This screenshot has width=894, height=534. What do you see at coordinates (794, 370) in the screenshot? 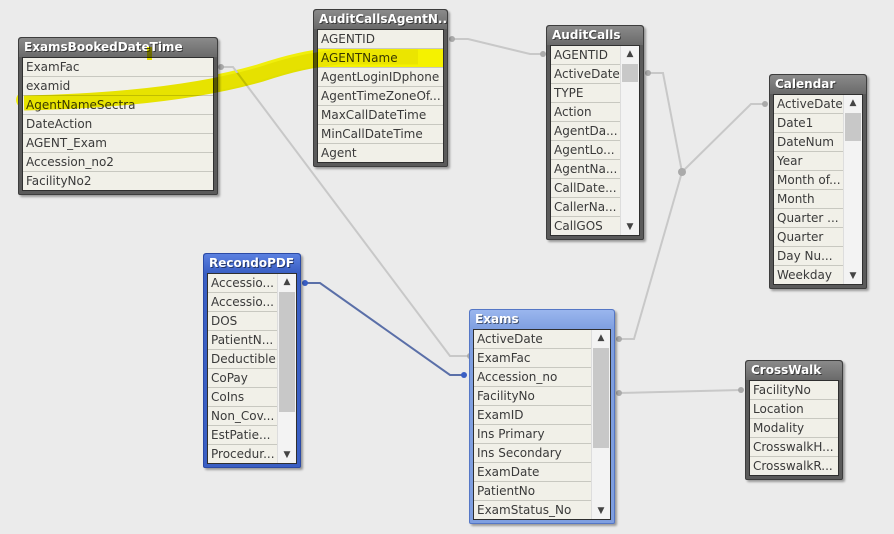
I see `table-title: CrossWalk` at bounding box center [794, 370].